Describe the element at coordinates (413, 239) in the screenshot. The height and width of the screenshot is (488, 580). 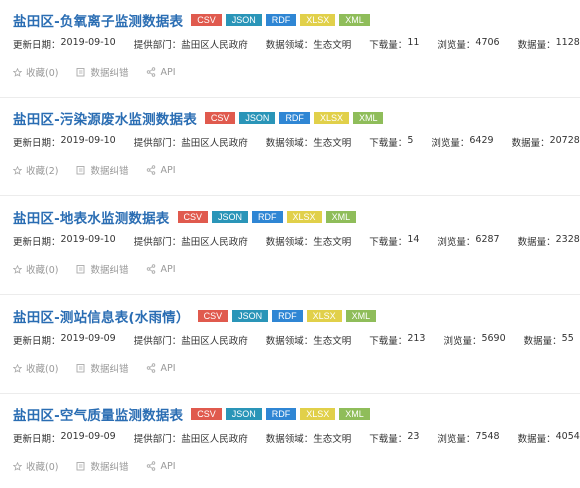
I see `downloads-value: 14` at that location.